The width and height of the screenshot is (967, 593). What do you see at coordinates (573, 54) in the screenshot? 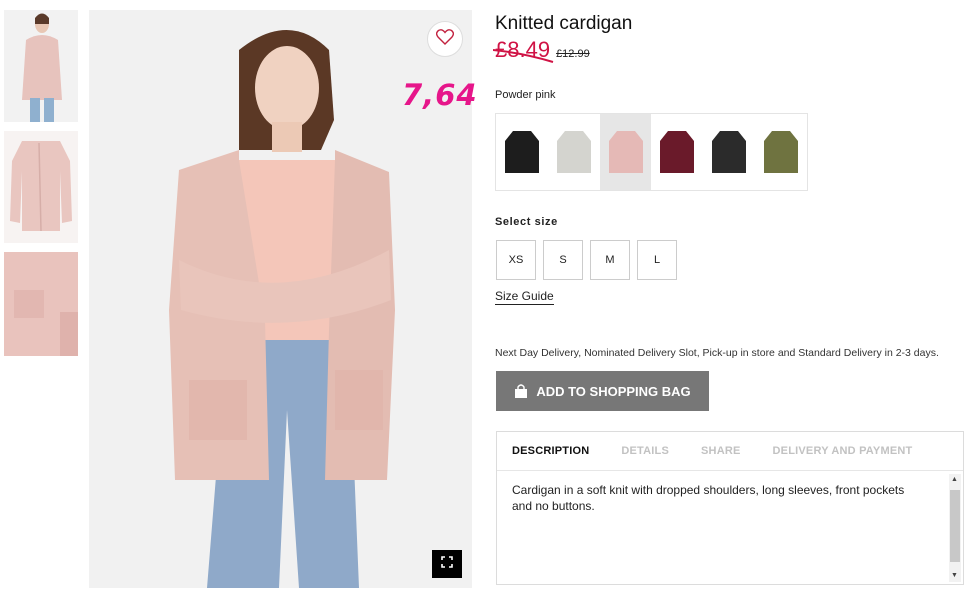
I see `original-price: £12.99` at bounding box center [573, 54].